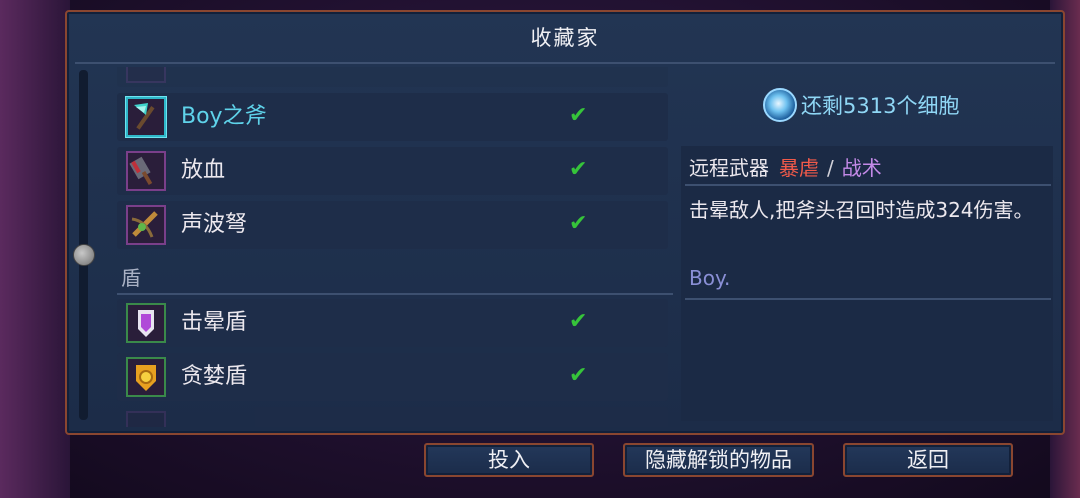 The image size is (1080, 498). Describe the element at coordinates (861, 210) in the screenshot. I see `item-description: 击晕敌人,把斧头召回时造成324伤害。` at that location.